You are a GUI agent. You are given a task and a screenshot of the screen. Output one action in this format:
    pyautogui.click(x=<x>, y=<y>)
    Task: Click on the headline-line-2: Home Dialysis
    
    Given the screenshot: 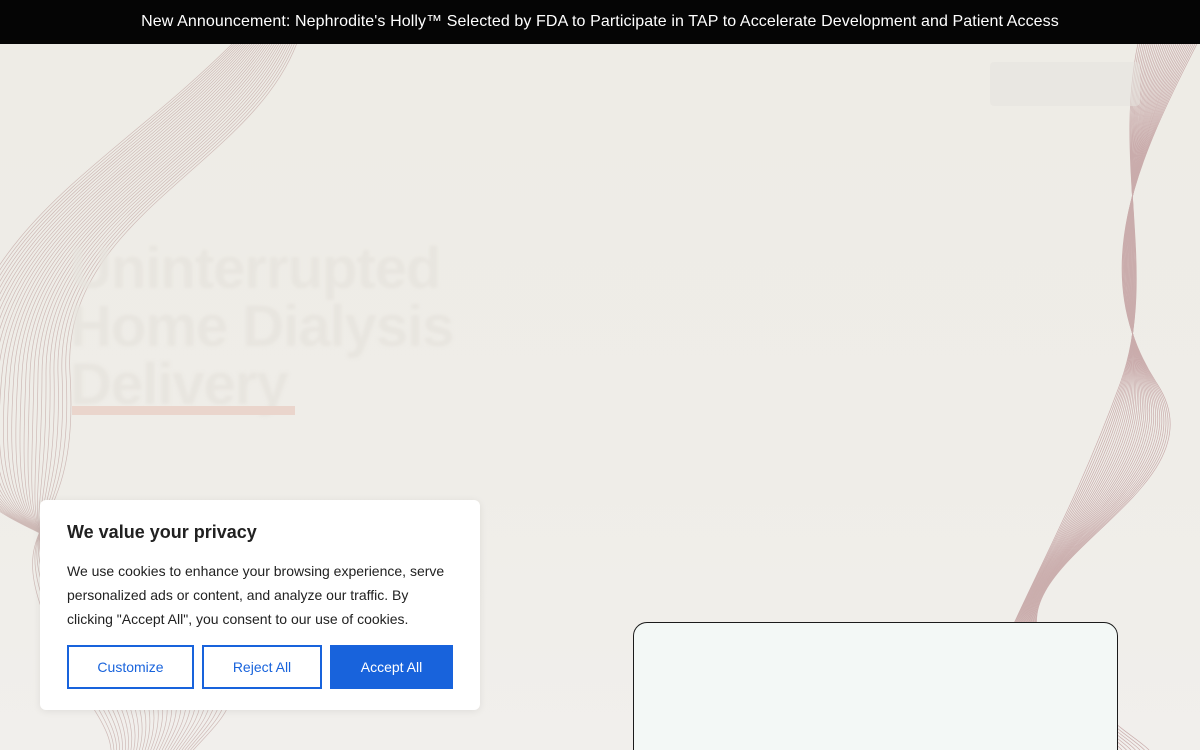 What is the action you would take?
    pyautogui.click(x=262, y=326)
    